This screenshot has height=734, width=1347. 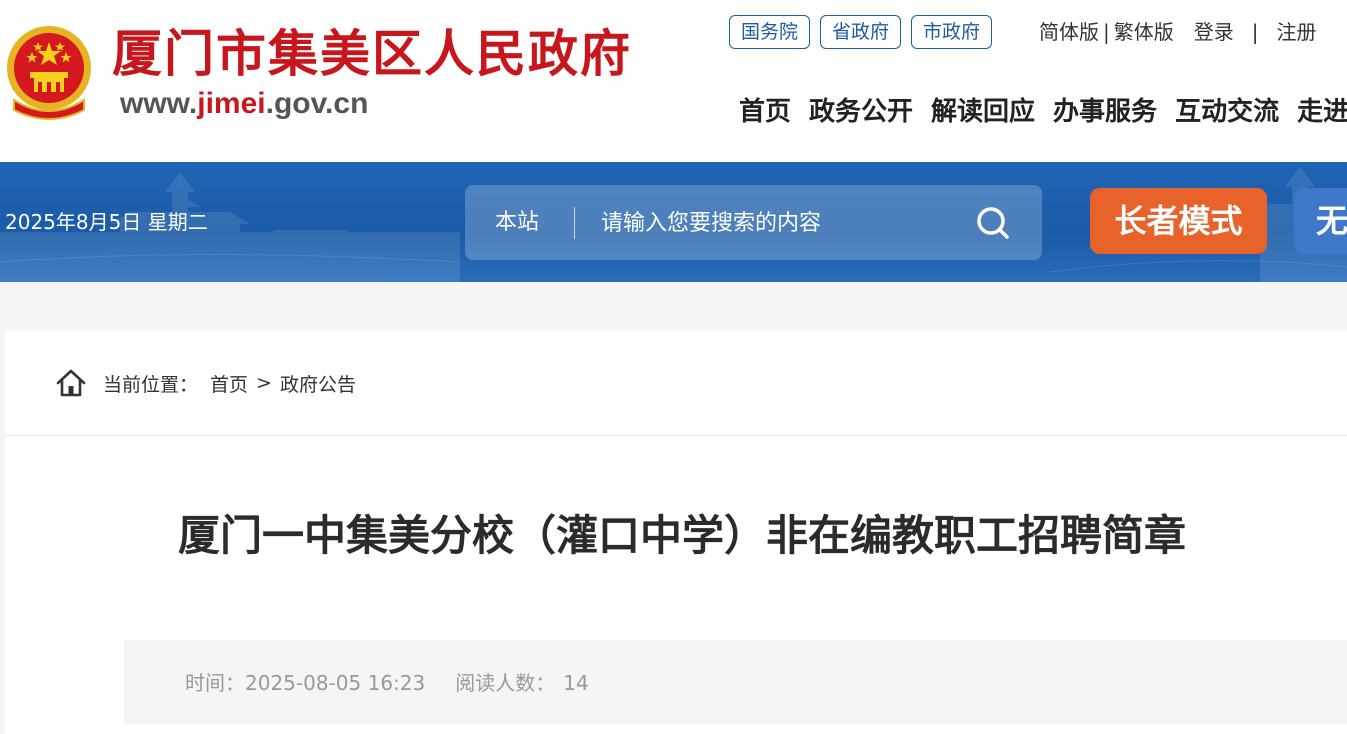 What do you see at coordinates (983, 112) in the screenshot?
I see `nav-interpretation: 解读回应` at bounding box center [983, 112].